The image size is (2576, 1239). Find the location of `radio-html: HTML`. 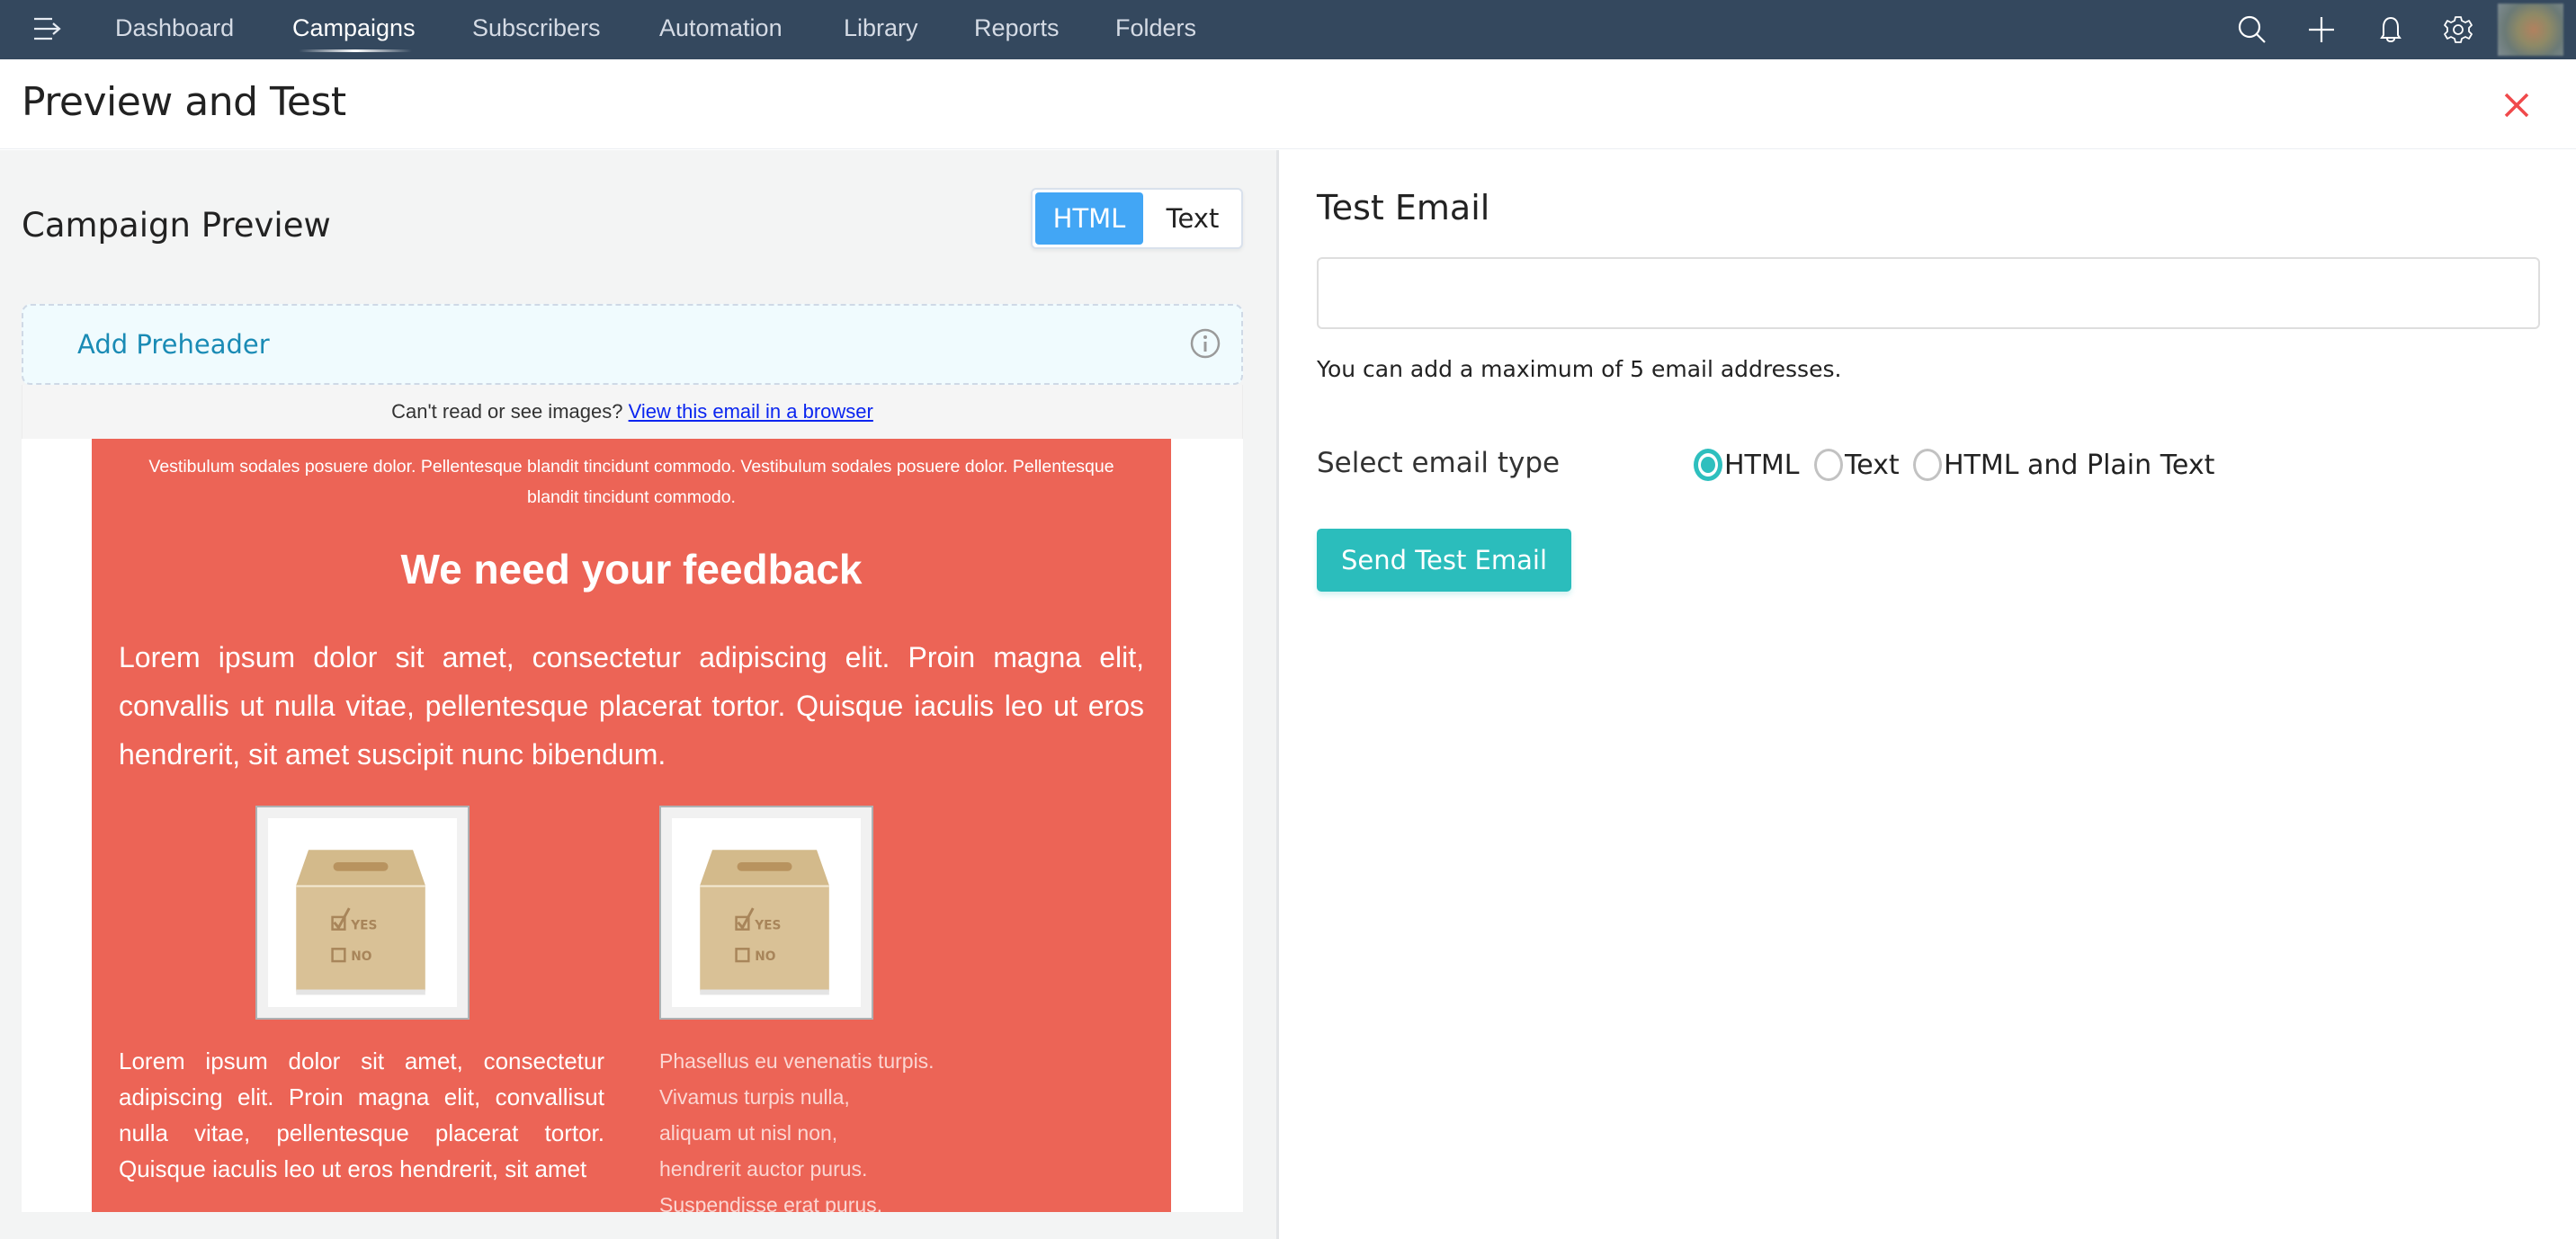

radio-html: HTML is located at coordinates (1746, 465).